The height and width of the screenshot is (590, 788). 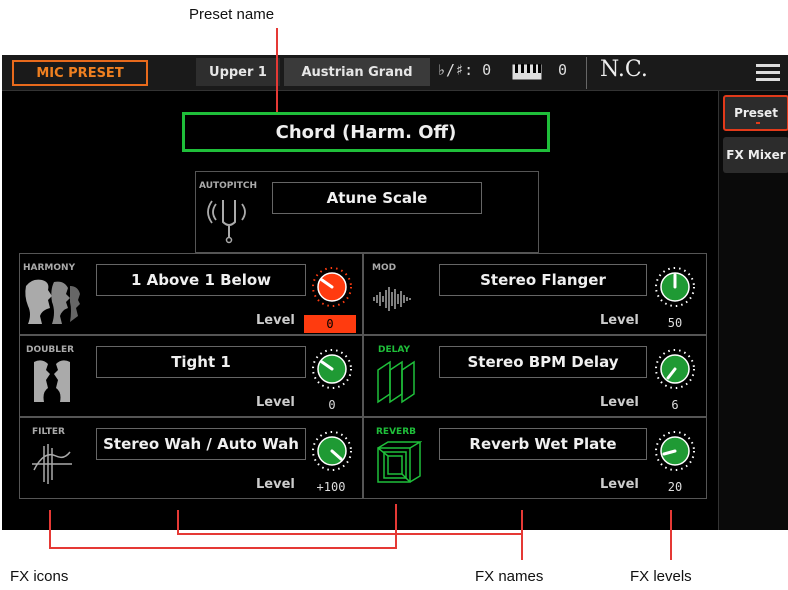 I want to click on fx-name-field: Stereo BPM Delay, so click(x=543, y=362).